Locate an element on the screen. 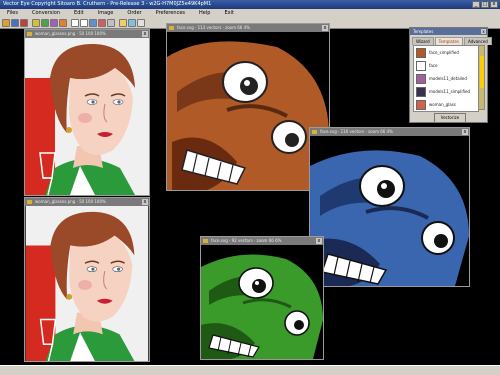 This screenshot has width=500, height=375. image-window-face-orange: face.svg · 113 vectors · zoom 66 4% x is located at coordinates (248, 107).